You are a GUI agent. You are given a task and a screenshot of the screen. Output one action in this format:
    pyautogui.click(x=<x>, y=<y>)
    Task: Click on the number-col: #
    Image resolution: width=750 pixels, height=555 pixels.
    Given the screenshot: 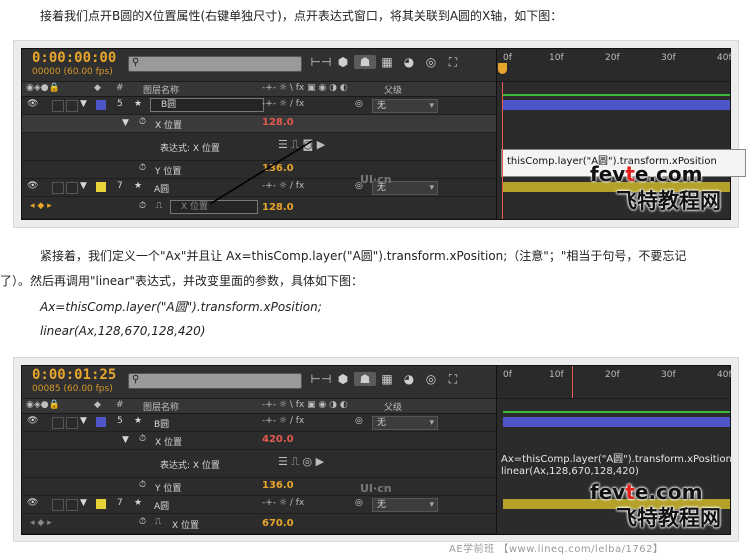 What is the action you would take?
    pyautogui.click(x=120, y=405)
    